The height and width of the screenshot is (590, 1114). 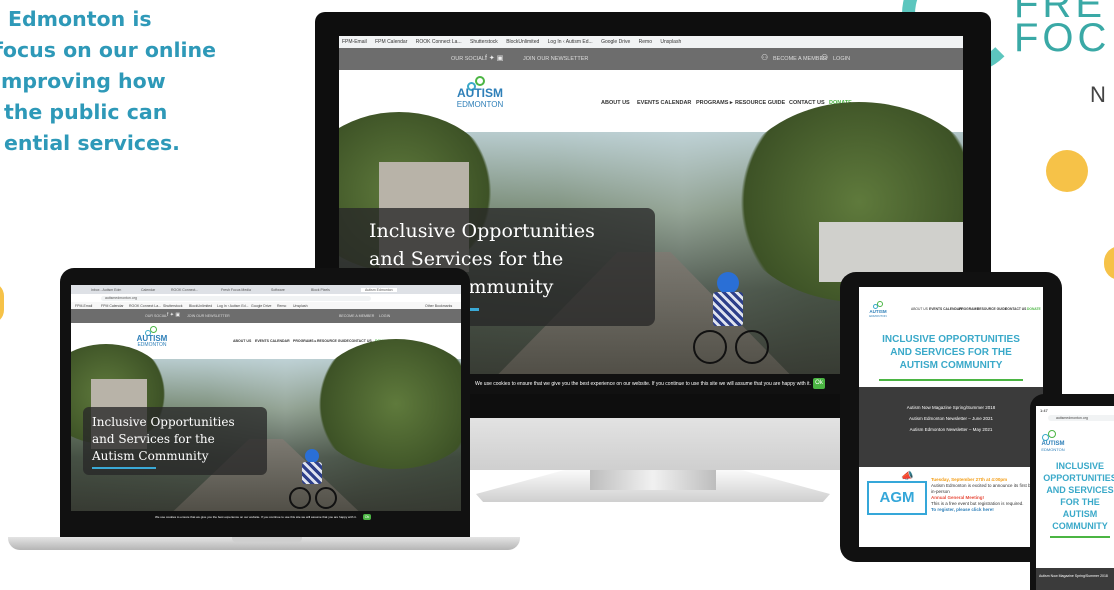 What do you see at coordinates (1098, 94) in the screenshot?
I see `brand-logo-text: N` at bounding box center [1098, 94].